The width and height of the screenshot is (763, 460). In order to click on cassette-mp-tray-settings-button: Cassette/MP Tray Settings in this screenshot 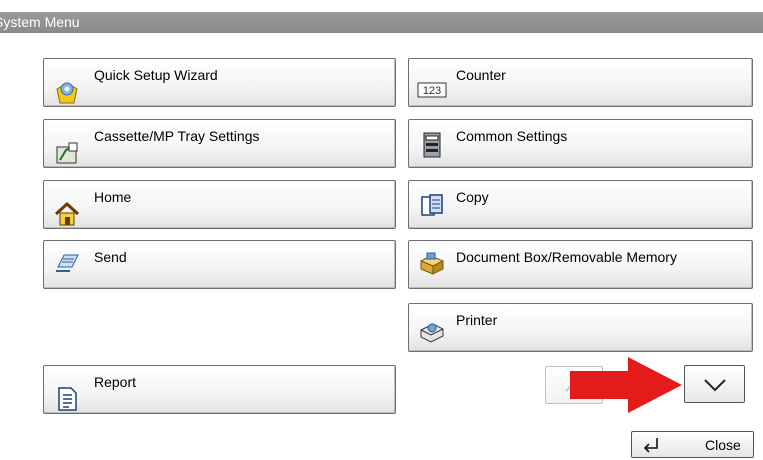, I will do `click(219, 143)`.